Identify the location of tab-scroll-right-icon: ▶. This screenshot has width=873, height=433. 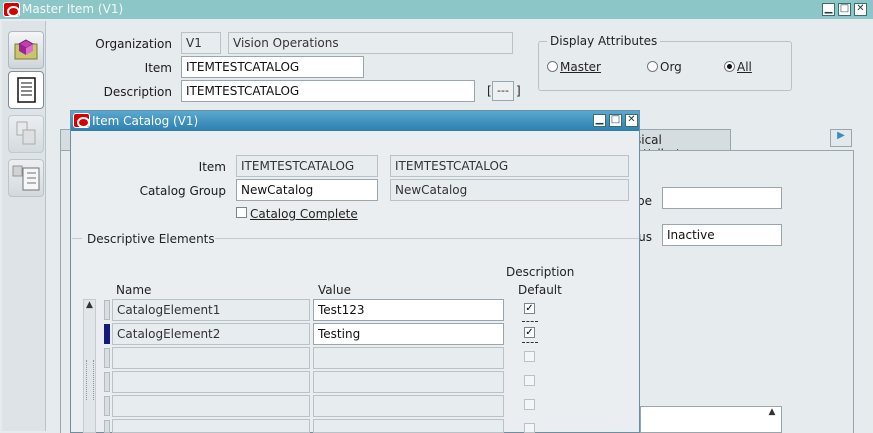
(841, 138).